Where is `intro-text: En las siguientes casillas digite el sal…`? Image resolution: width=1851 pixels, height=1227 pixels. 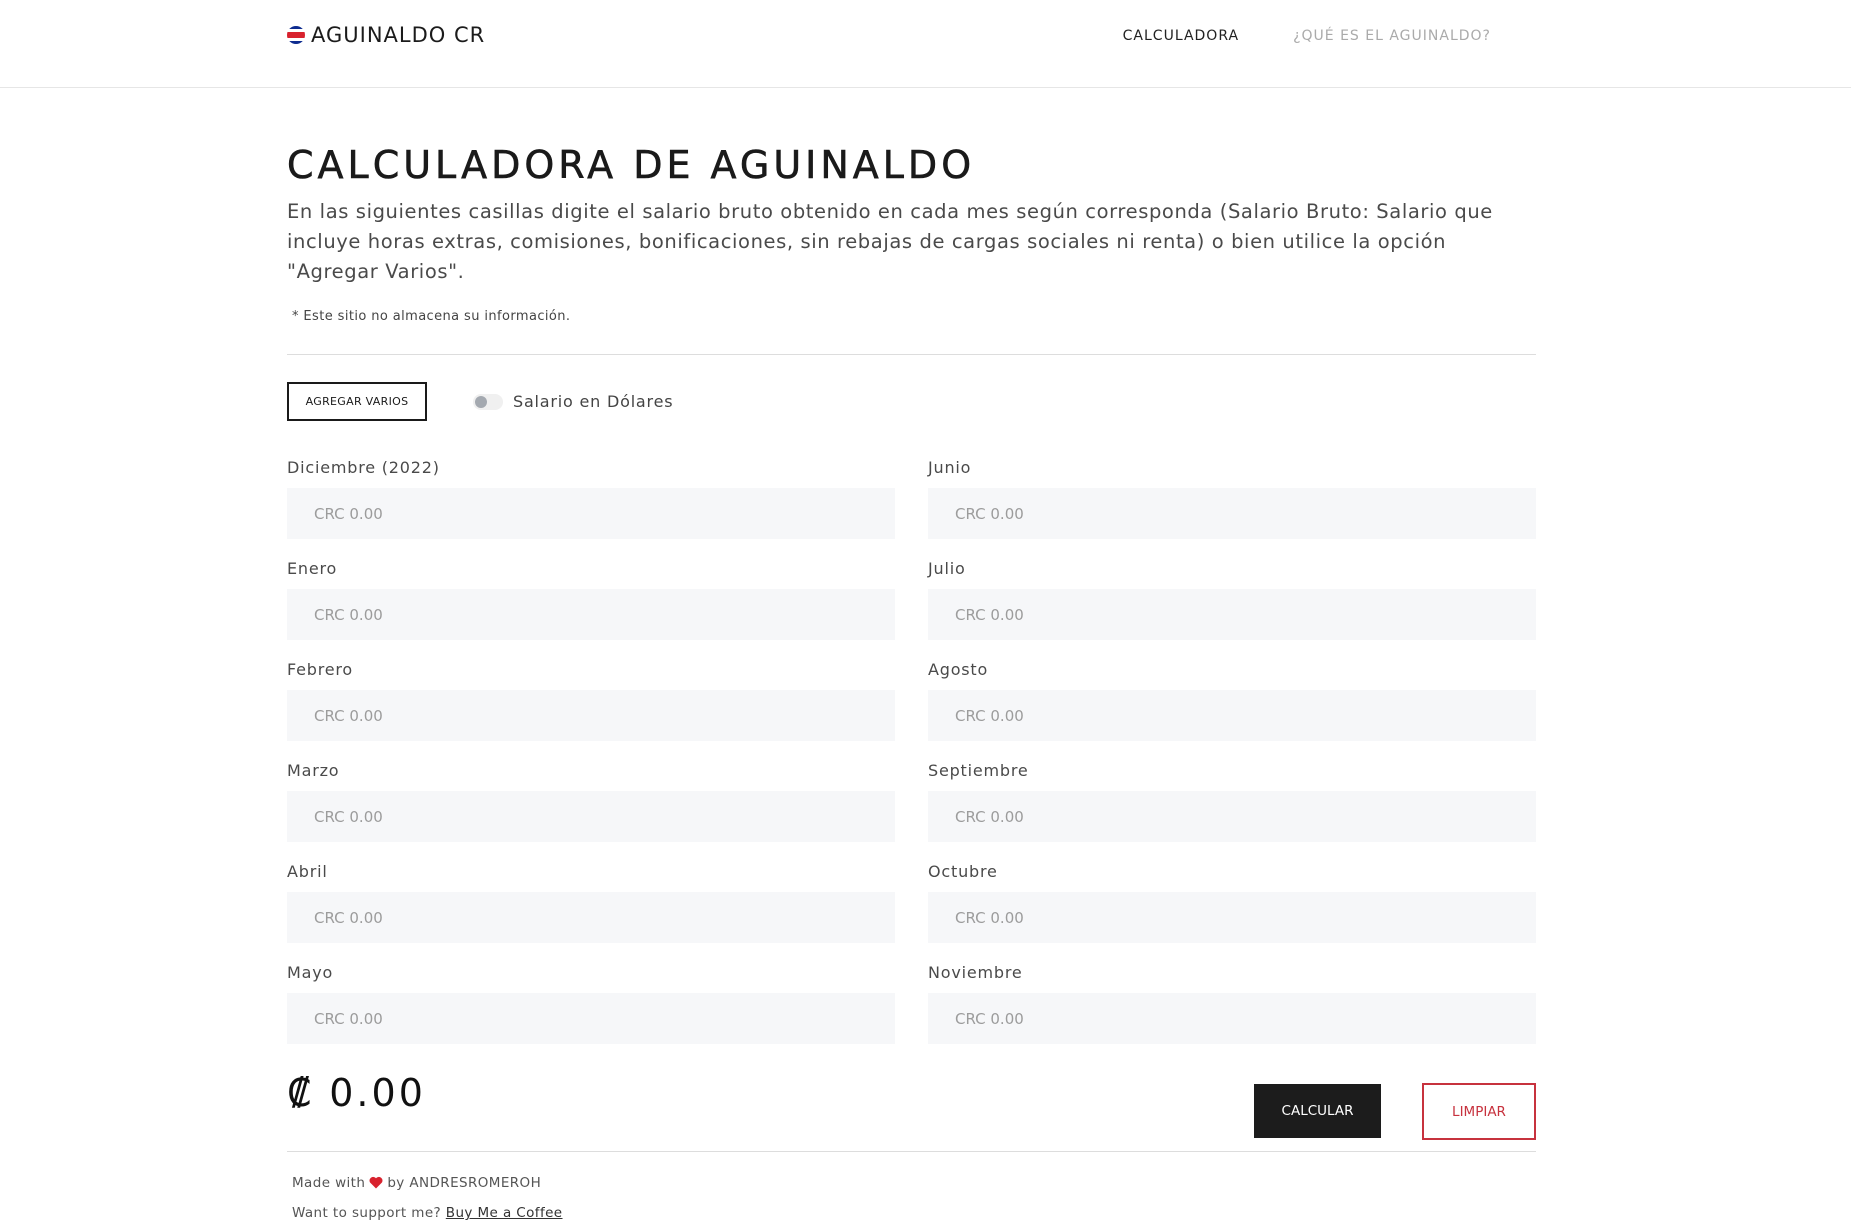
intro-text: En las siguientes casillas digite el sal… is located at coordinates (890, 241).